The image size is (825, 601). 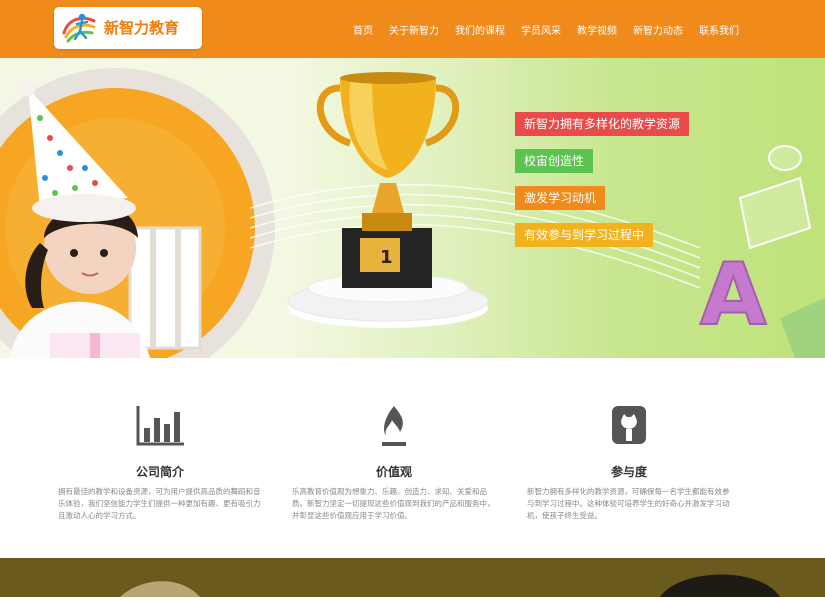 I want to click on nav-about: 关于新智力, so click(x=414, y=29).